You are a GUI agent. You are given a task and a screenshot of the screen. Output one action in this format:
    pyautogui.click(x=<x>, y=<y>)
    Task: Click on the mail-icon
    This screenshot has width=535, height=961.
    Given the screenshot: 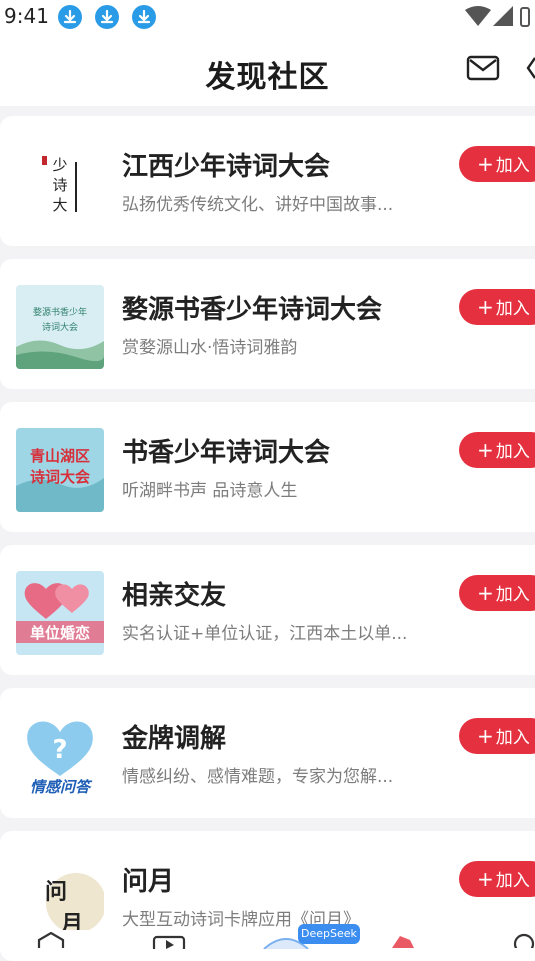 What is the action you would take?
    pyautogui.click(x=483, y=70)
    